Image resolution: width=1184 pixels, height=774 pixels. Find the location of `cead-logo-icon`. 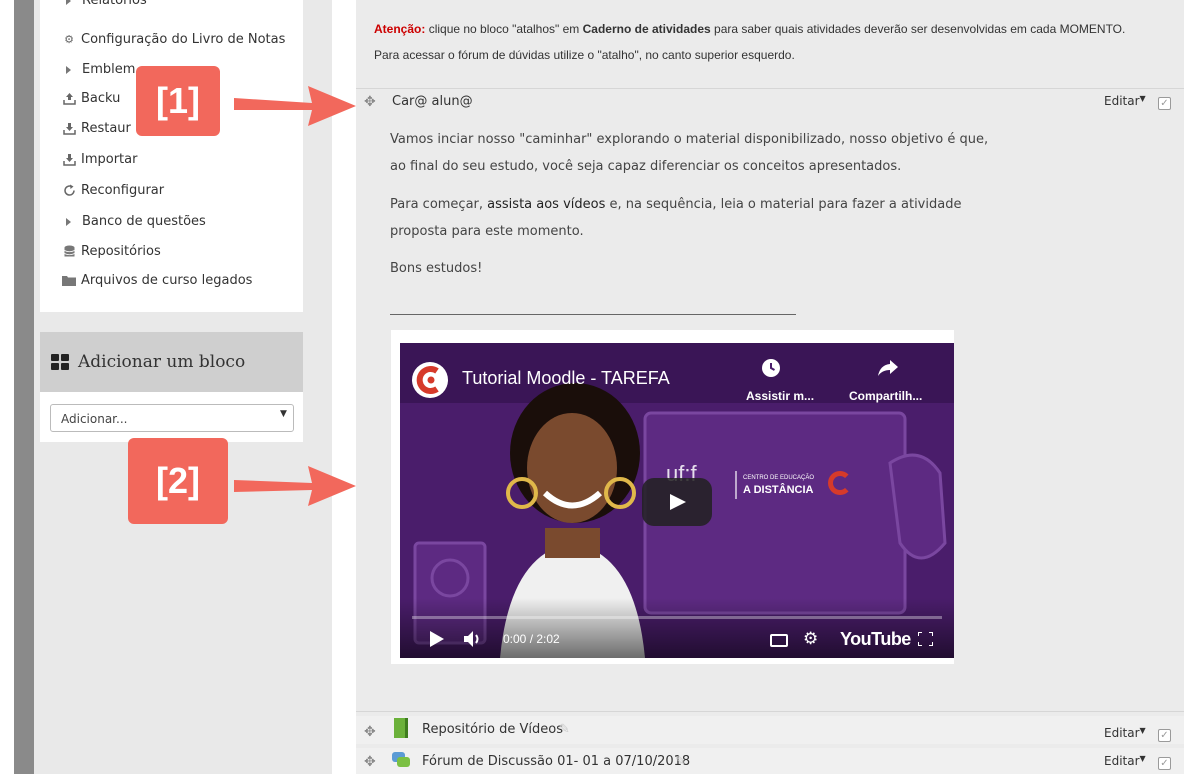

cead-logo-icon is located at coordinates (840, 483).